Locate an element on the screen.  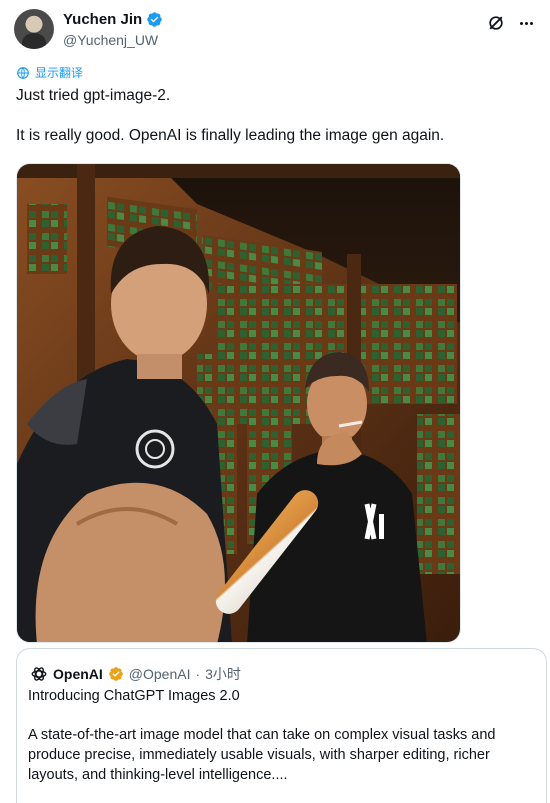
gold-verified-badge-icon is located at coordinates (115, 674).